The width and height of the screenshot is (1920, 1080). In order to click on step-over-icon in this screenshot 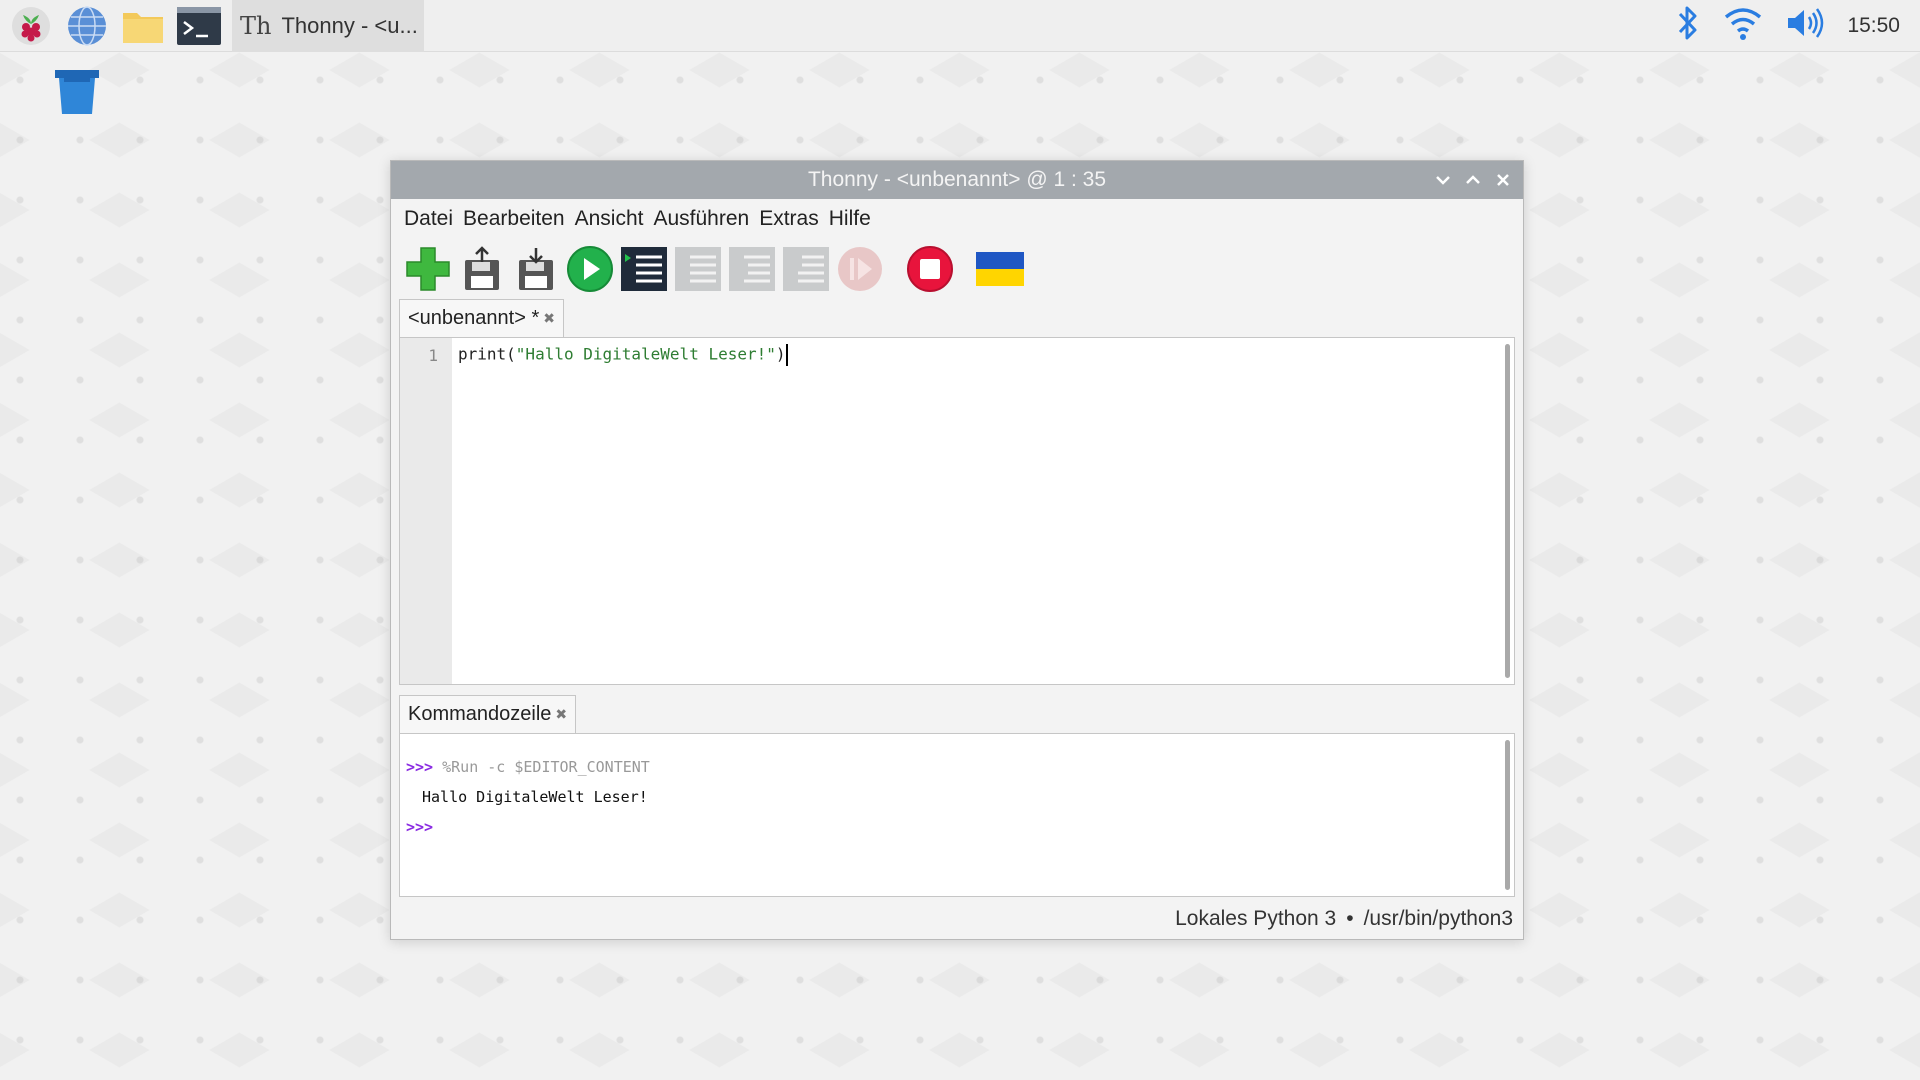, I will do `click(698, 269)`.